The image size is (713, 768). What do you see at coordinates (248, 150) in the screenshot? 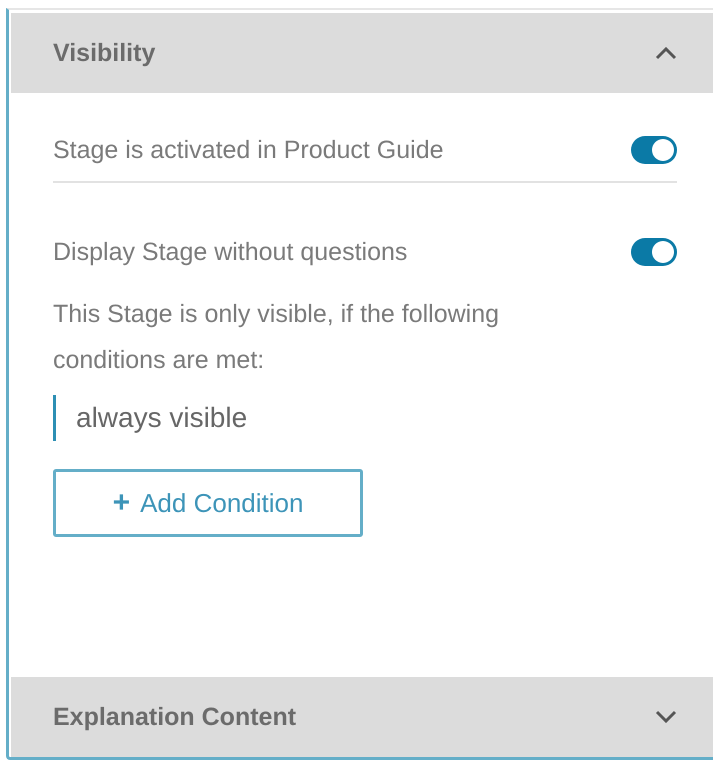
I see `toggle-label: Stage is activated in Product Guide` at bounding box center [248, 150].